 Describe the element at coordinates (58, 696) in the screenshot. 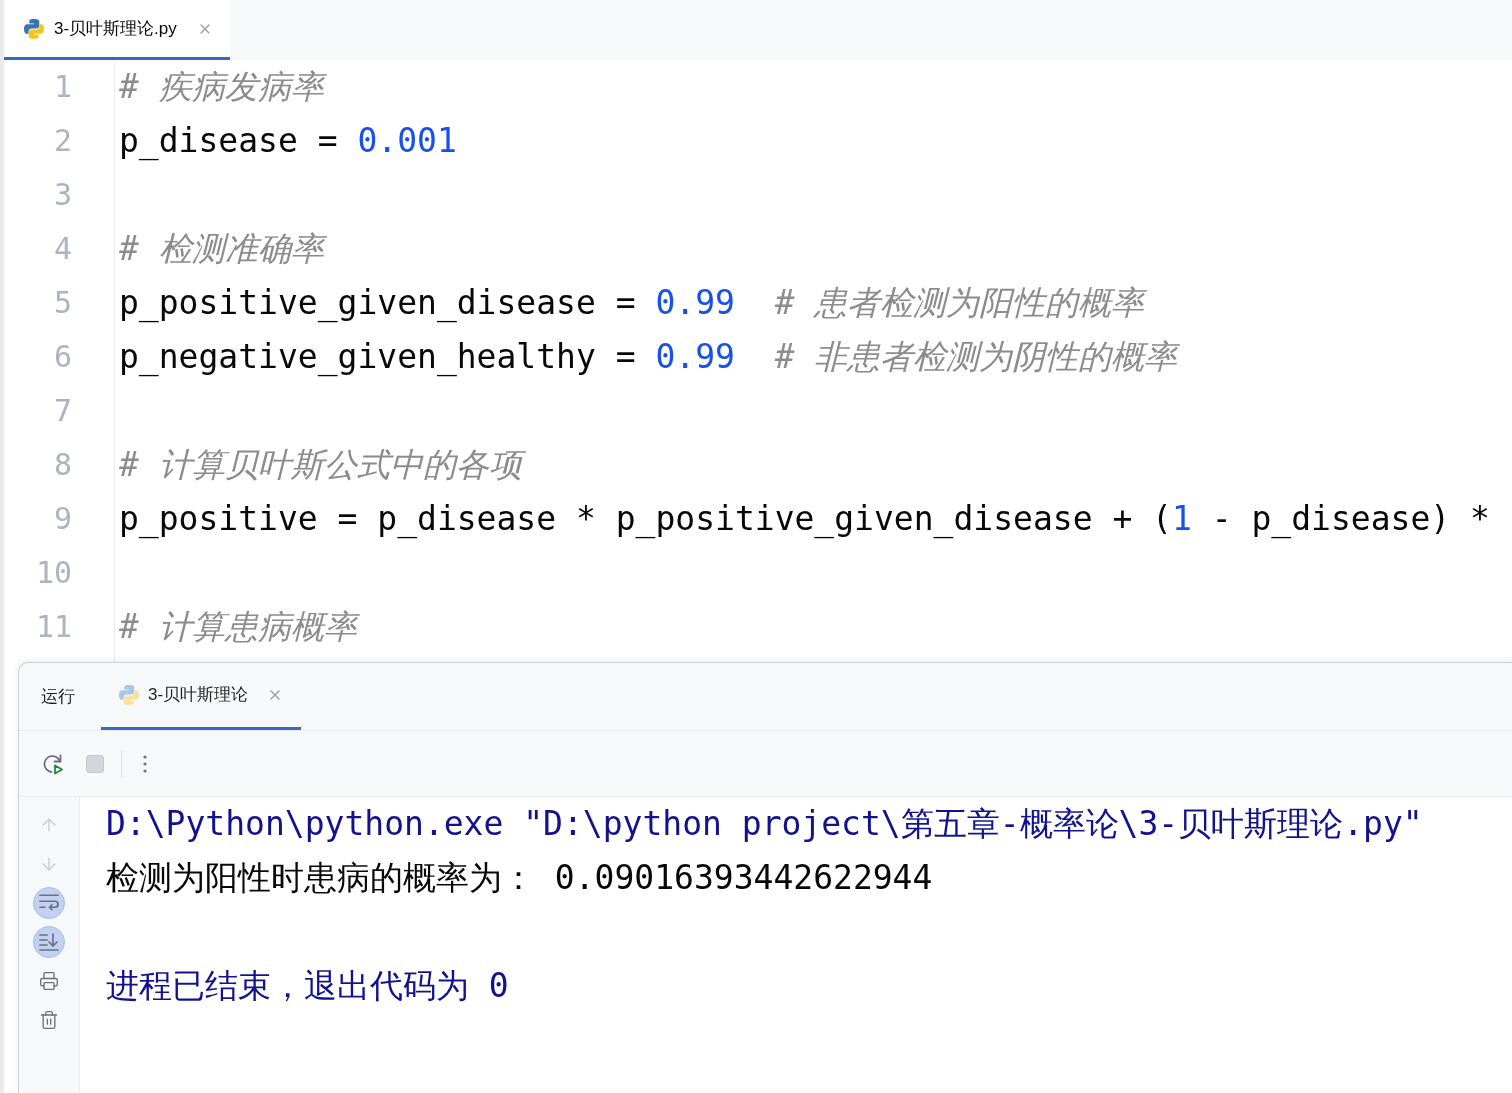

I see `panel-title: 运行` at that location.